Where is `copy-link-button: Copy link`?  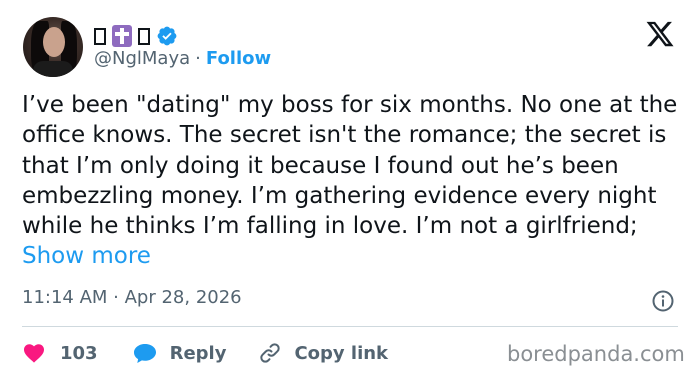 copy-link-button: Copy link is located at coordinates (323, 353).